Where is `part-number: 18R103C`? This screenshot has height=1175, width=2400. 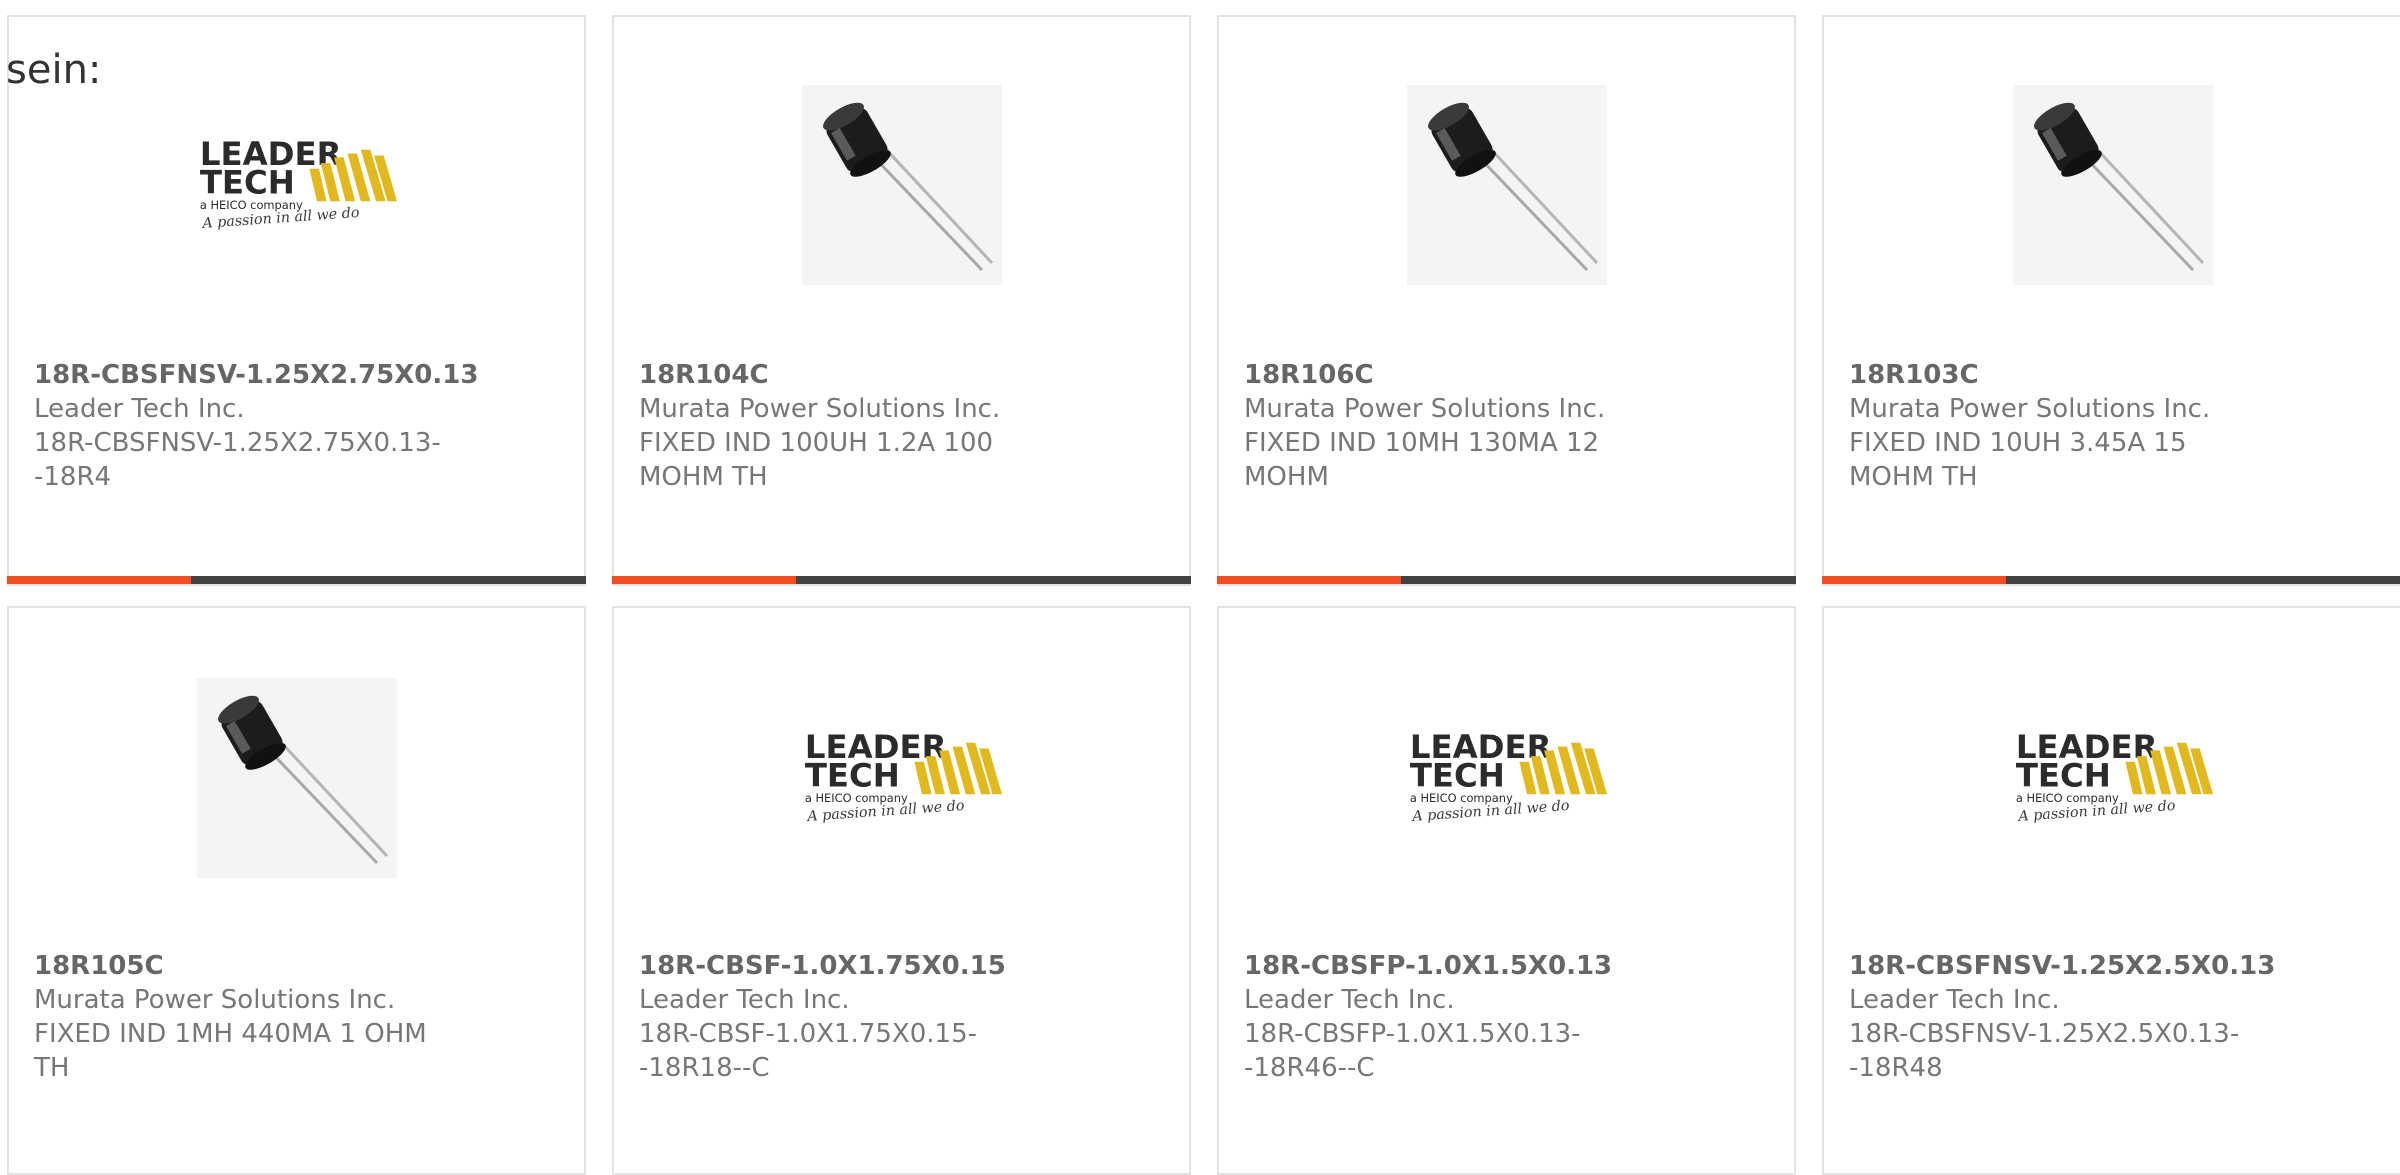 part-number: 18R103C is located at coordinates (2084, 375).